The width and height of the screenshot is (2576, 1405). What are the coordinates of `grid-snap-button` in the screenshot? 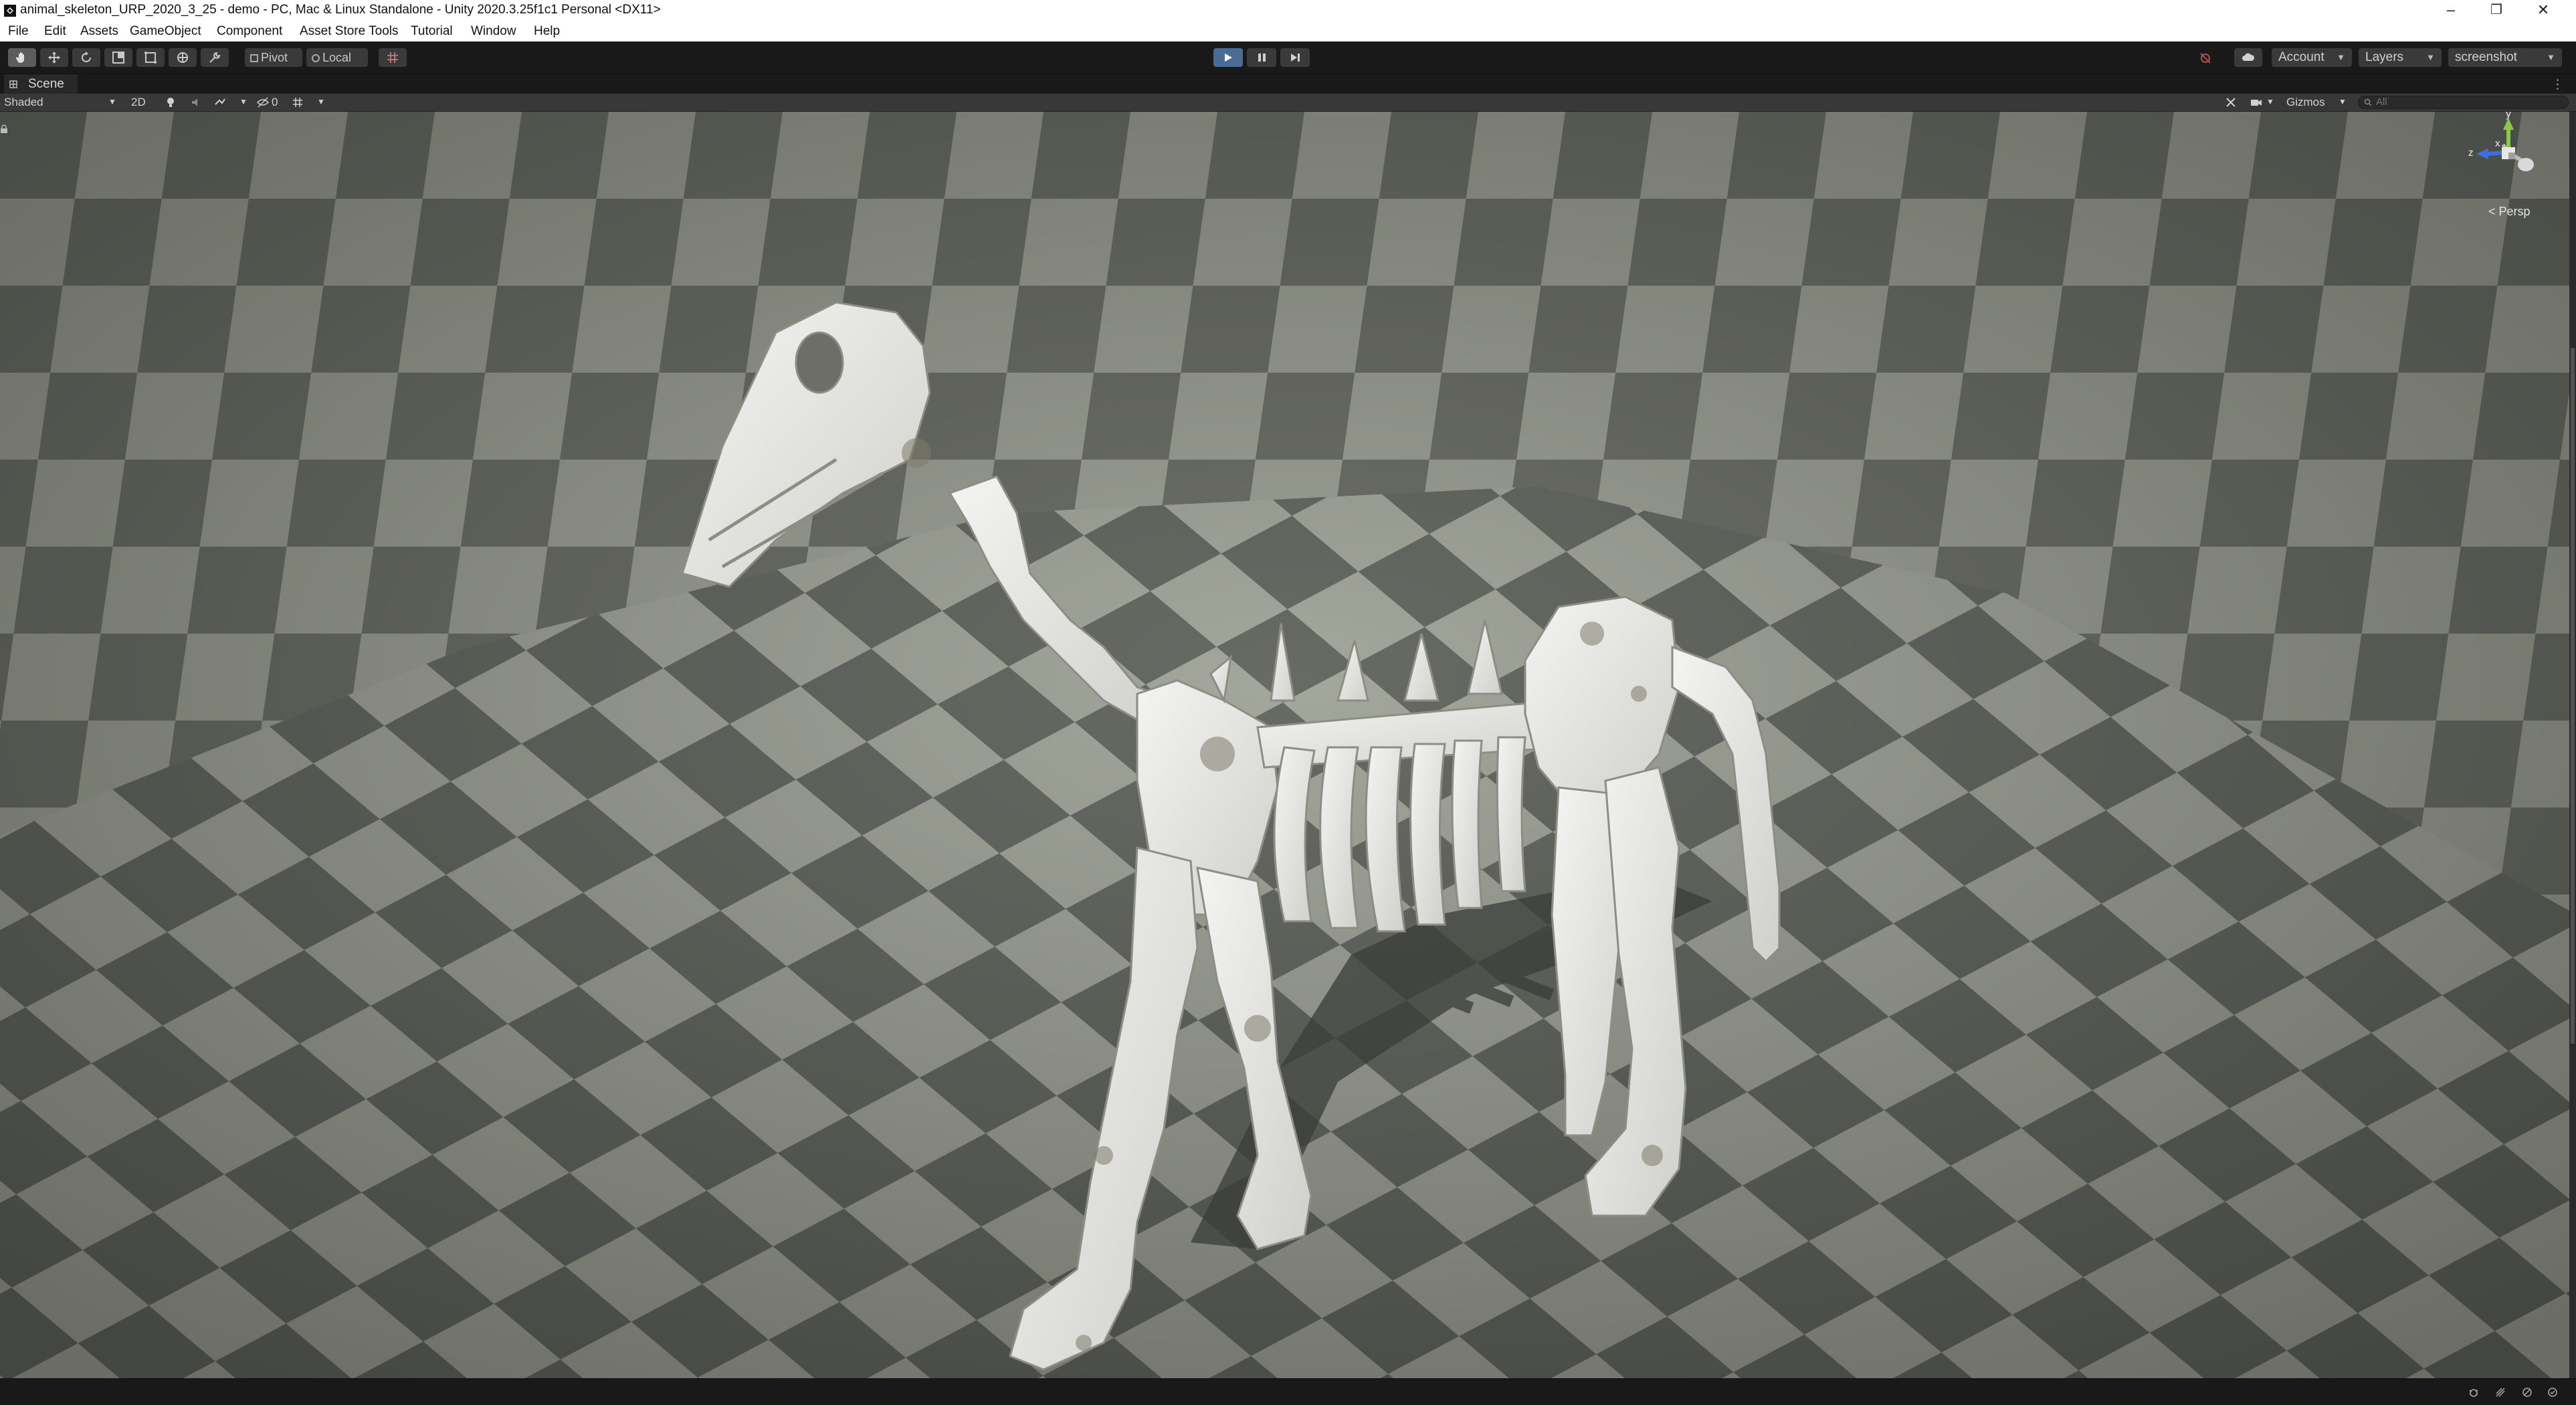 It's located at (393, 57).